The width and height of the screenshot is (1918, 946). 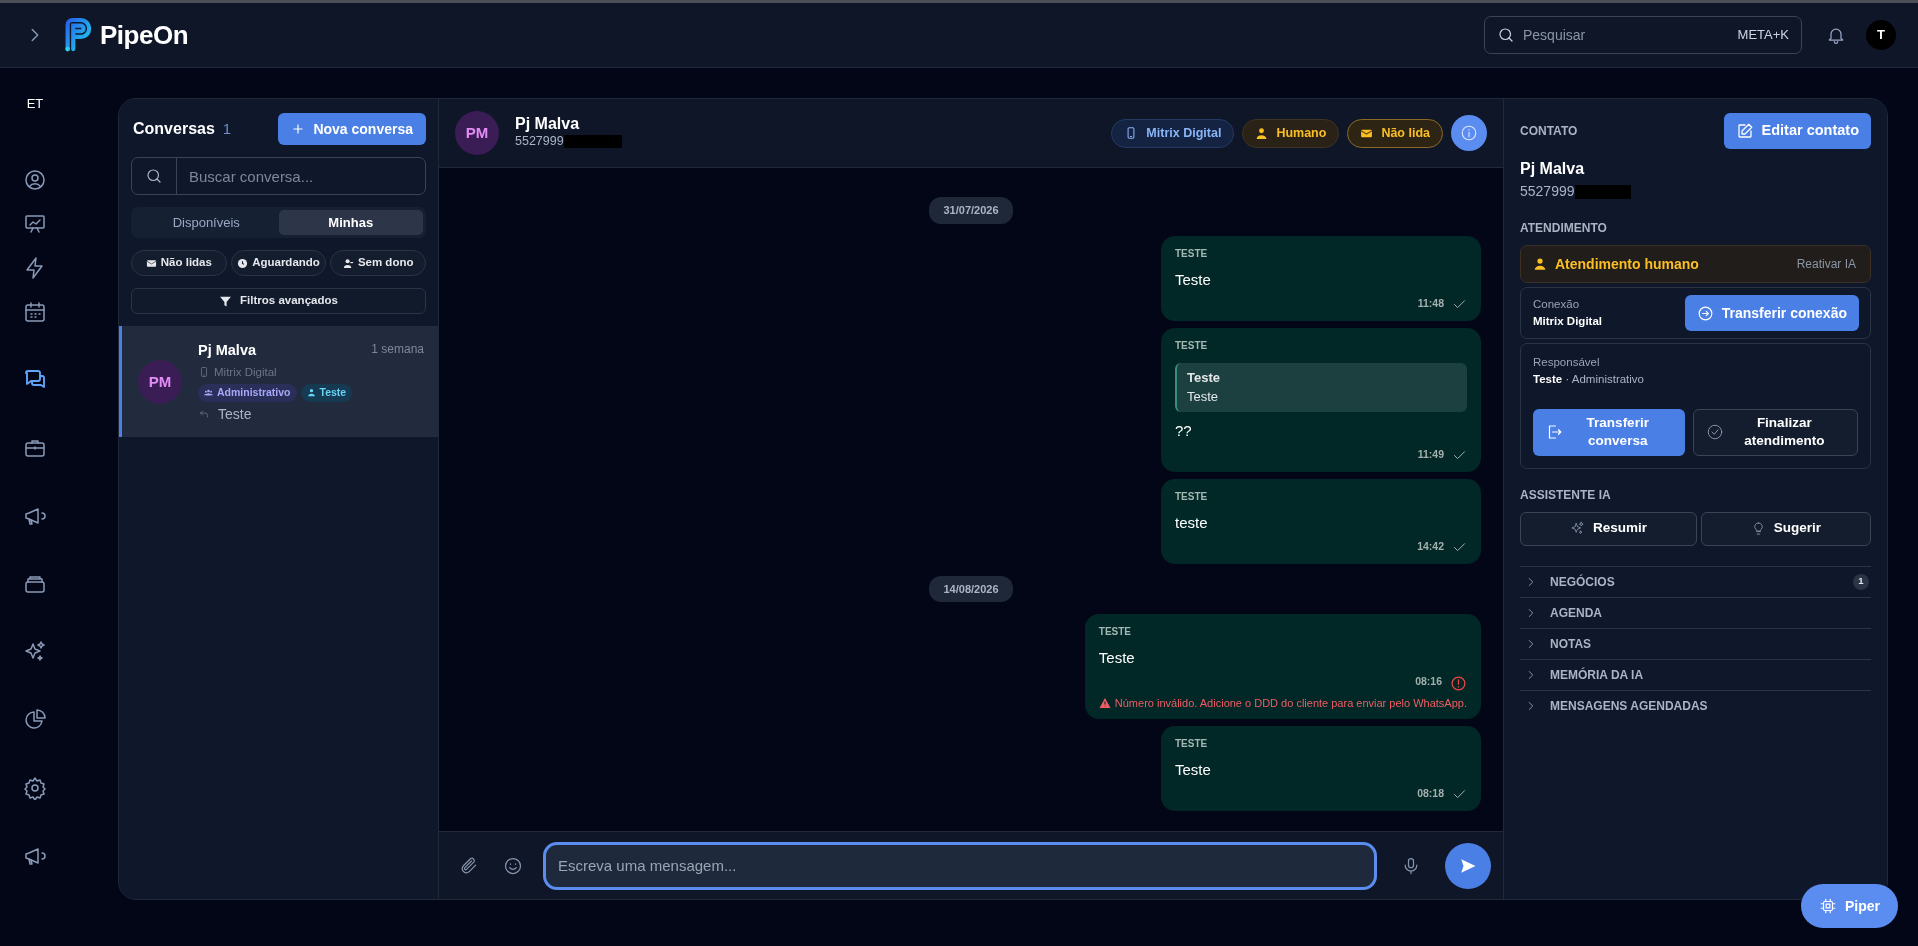 What do you see at coordinates (1173, 133) in the screenshot?
I see `status-badge: Mitrix Digital` at bounding box center [1173, 133].